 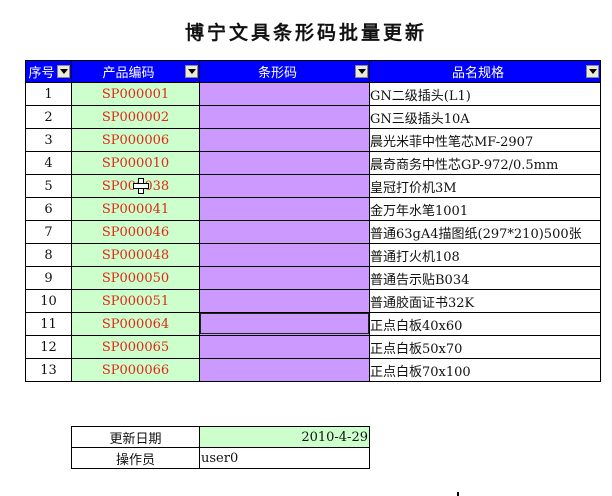 I want to click on name-cell: 正点白板40x60, so click(x=485, y=324).